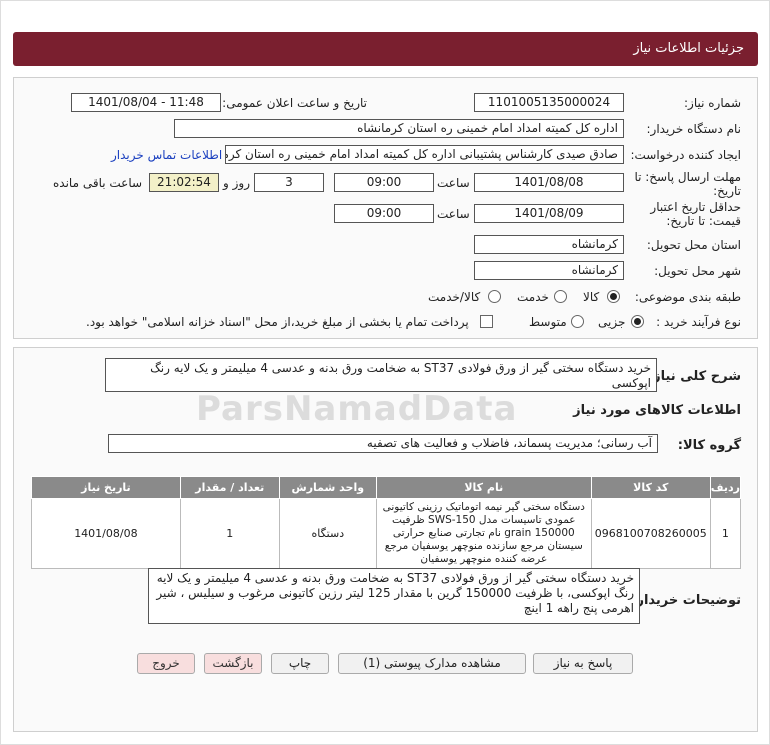  Describe the element at coordinates (697, 271) in the screenshot. I see `delivery-city-label: شهر محل تحویل:` at that location.